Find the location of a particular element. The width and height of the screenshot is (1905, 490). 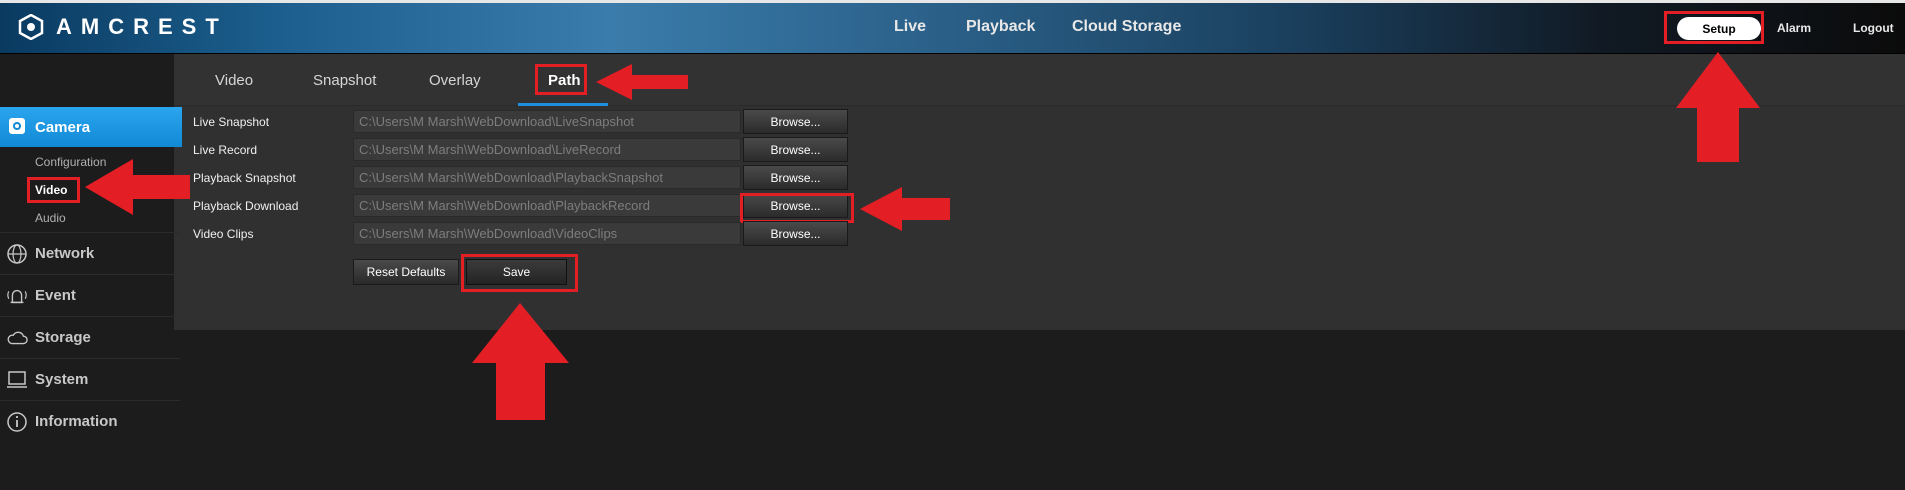

setup-arrow is located at coordinates (1718, 107).